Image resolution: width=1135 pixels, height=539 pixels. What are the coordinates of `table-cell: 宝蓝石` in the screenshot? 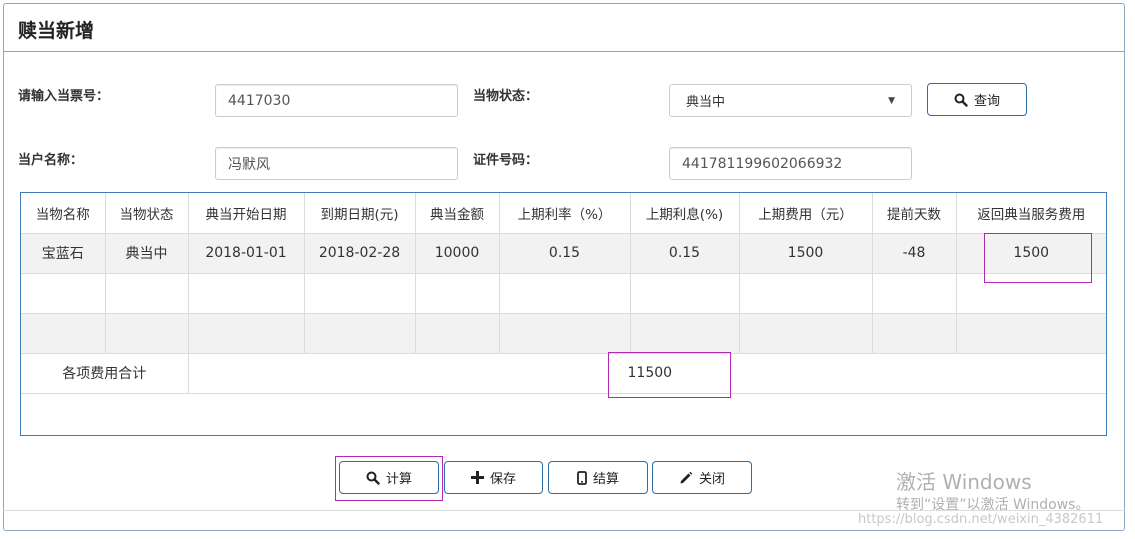 It's located at (63, 253).